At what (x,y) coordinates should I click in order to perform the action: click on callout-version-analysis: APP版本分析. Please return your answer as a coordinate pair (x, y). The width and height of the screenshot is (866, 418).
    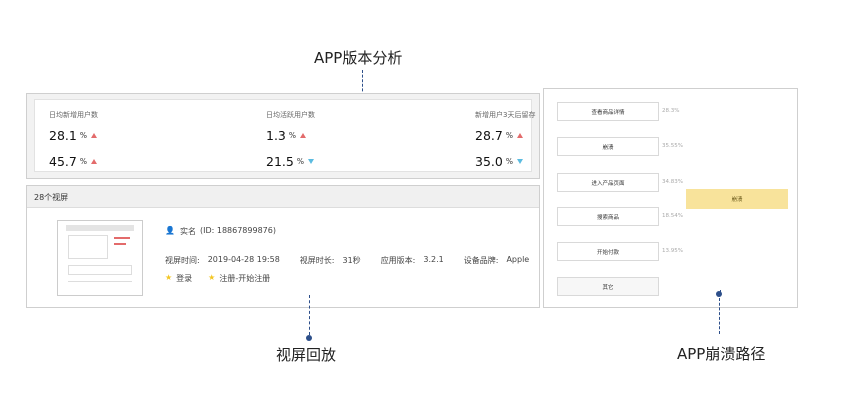
    Looking at the image, I should click on (358, 58).